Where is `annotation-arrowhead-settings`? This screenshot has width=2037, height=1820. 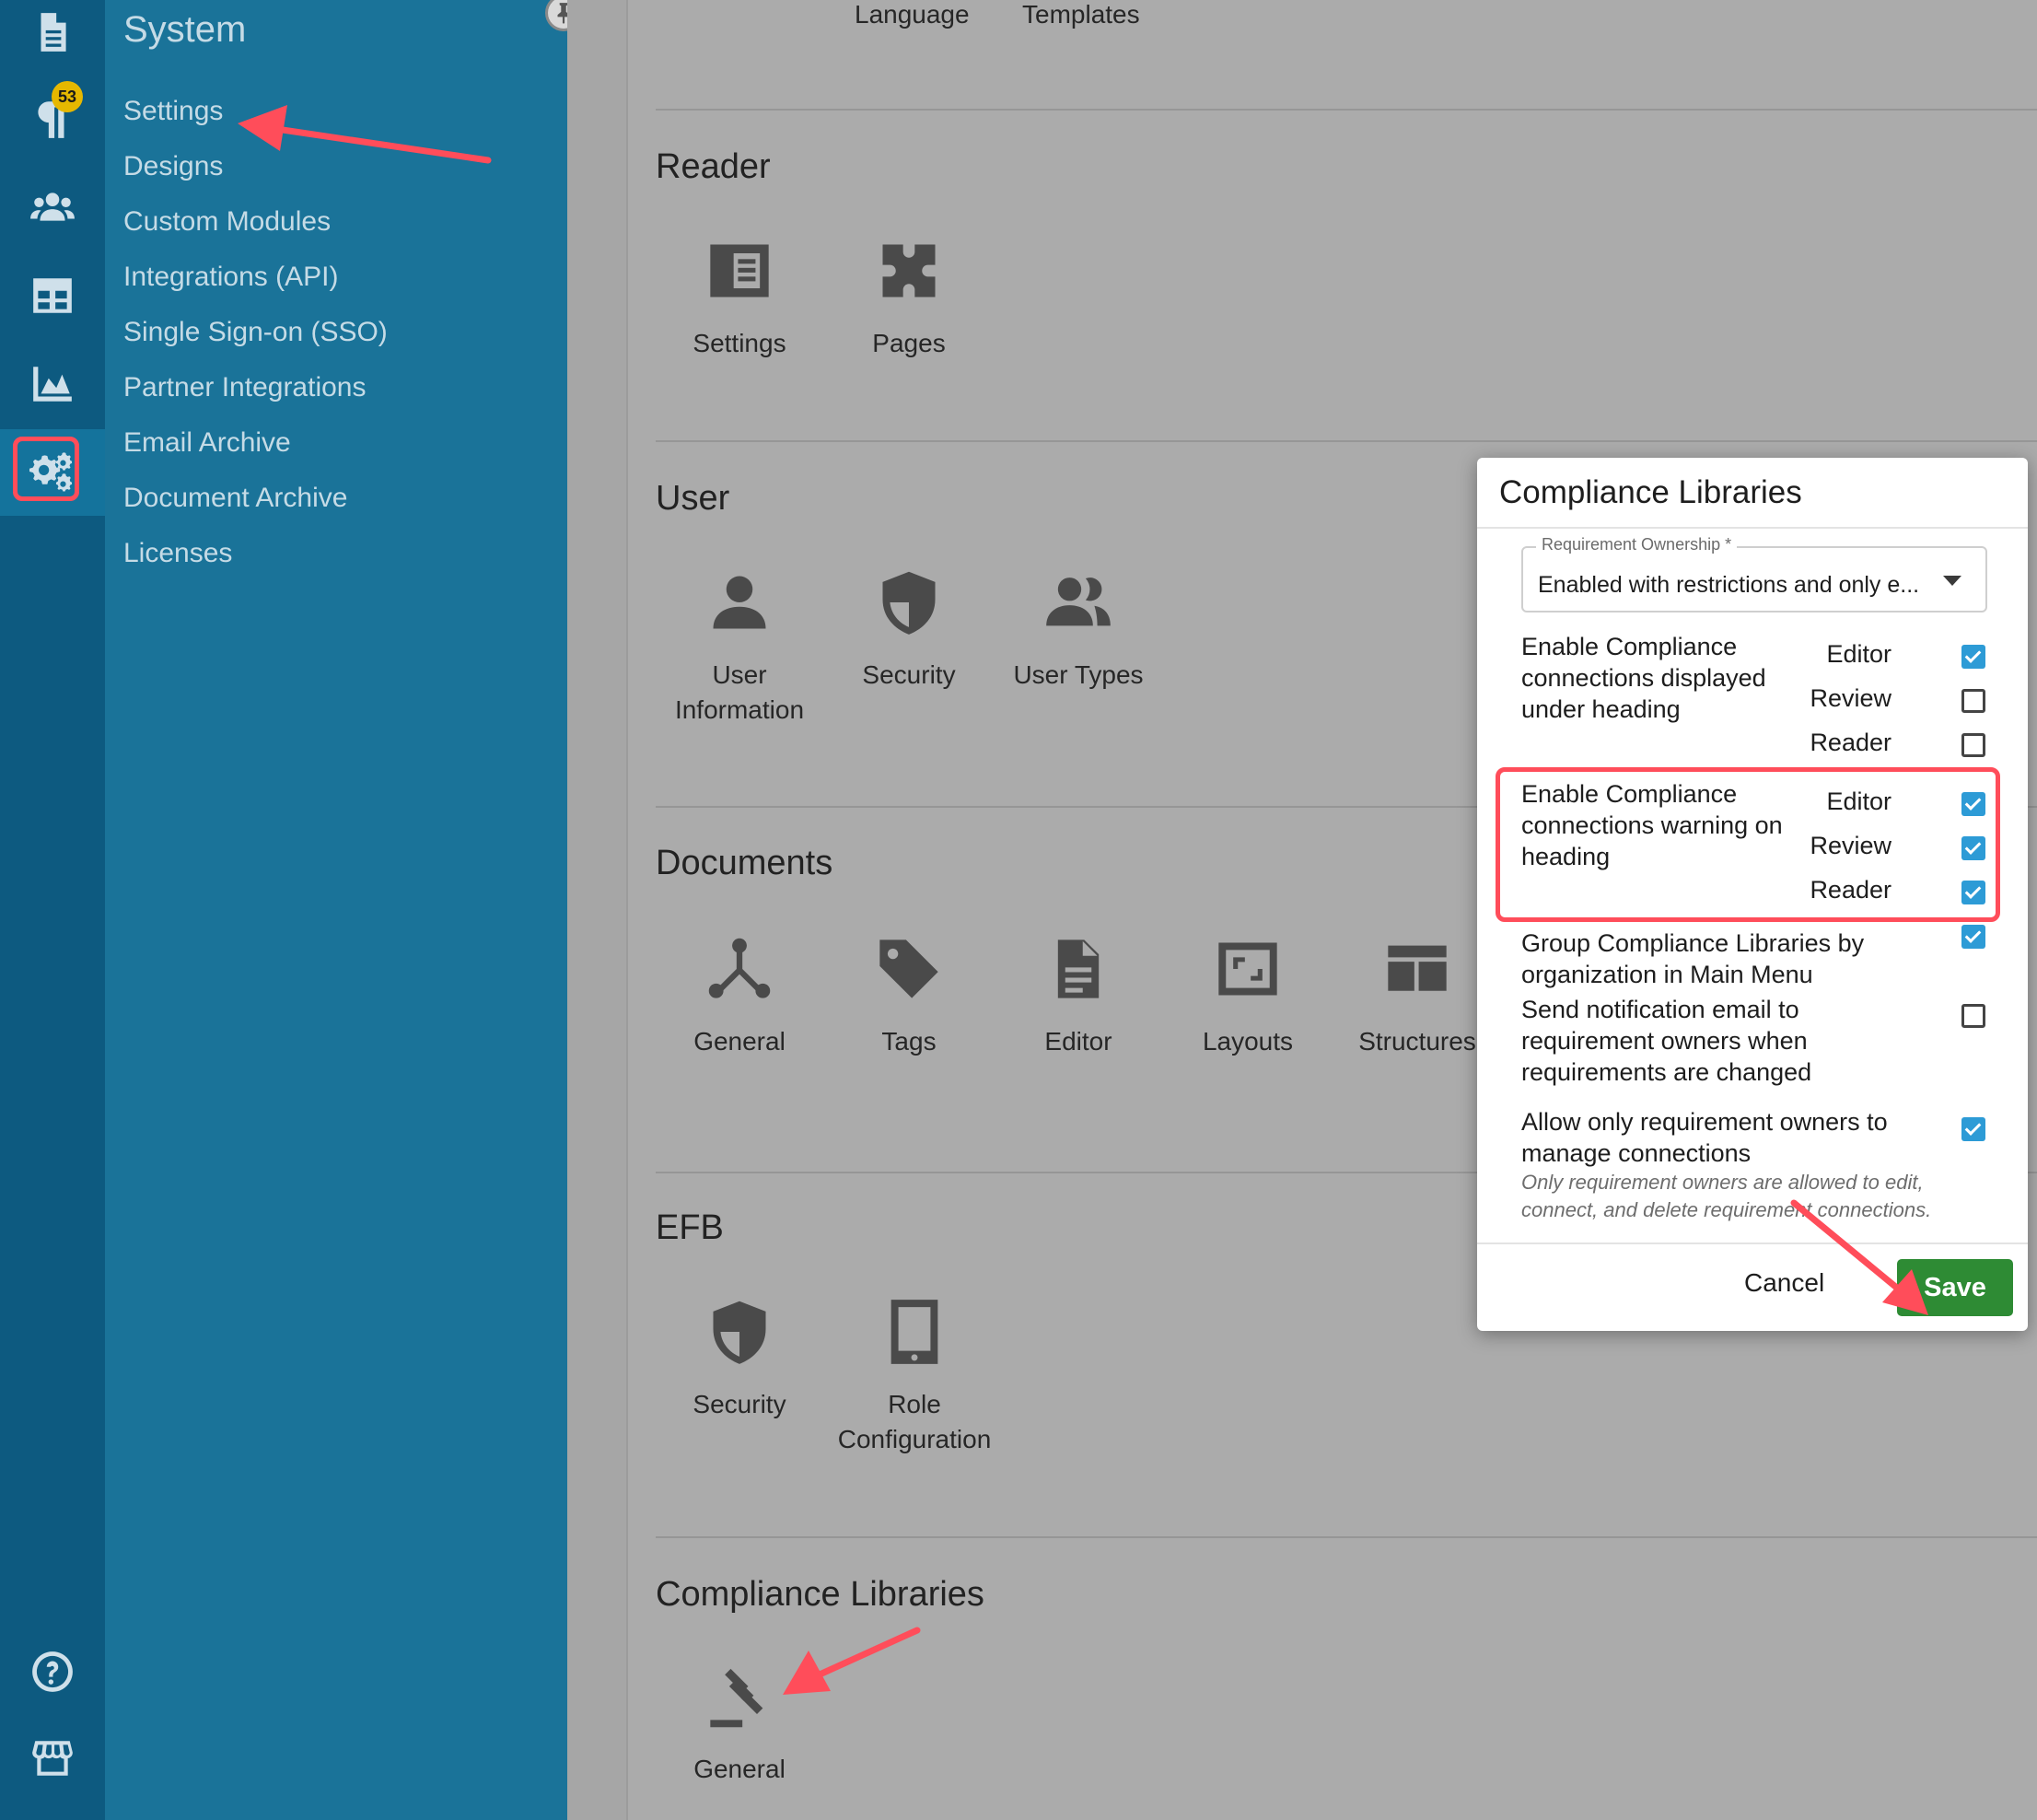
annotation-arrowhead-settings is located at coordinates (262, 128).